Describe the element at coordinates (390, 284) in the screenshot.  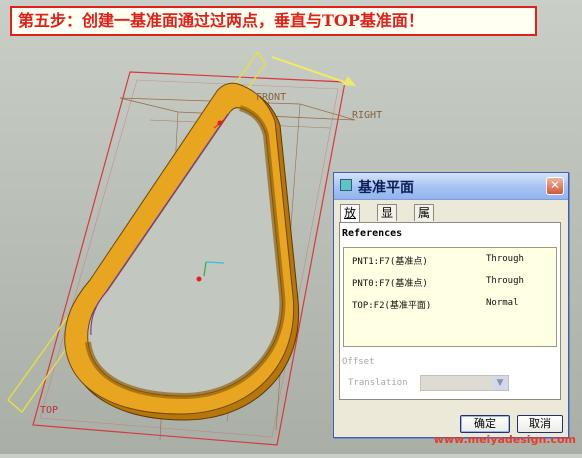
I see `reference-name: PNT0:F7(基准点)` at that location.